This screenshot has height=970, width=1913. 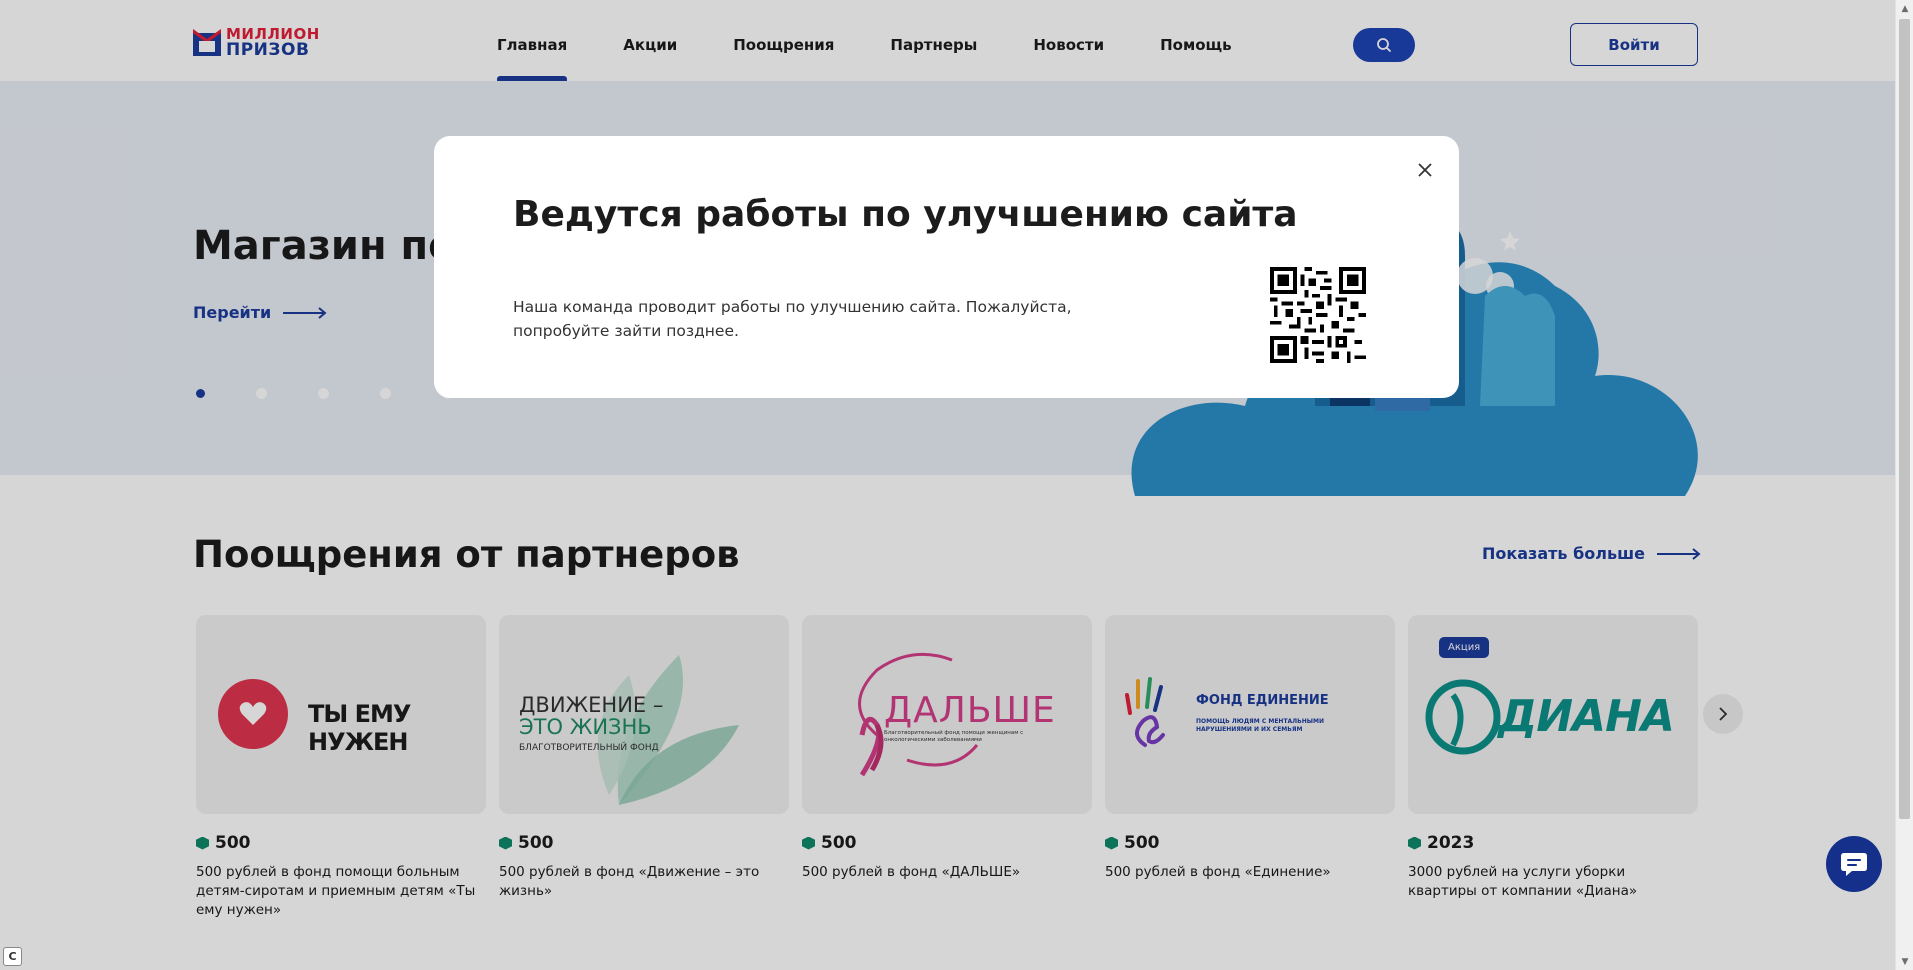 I want to click on card-value: 2023, so click(x=1553, y=843).